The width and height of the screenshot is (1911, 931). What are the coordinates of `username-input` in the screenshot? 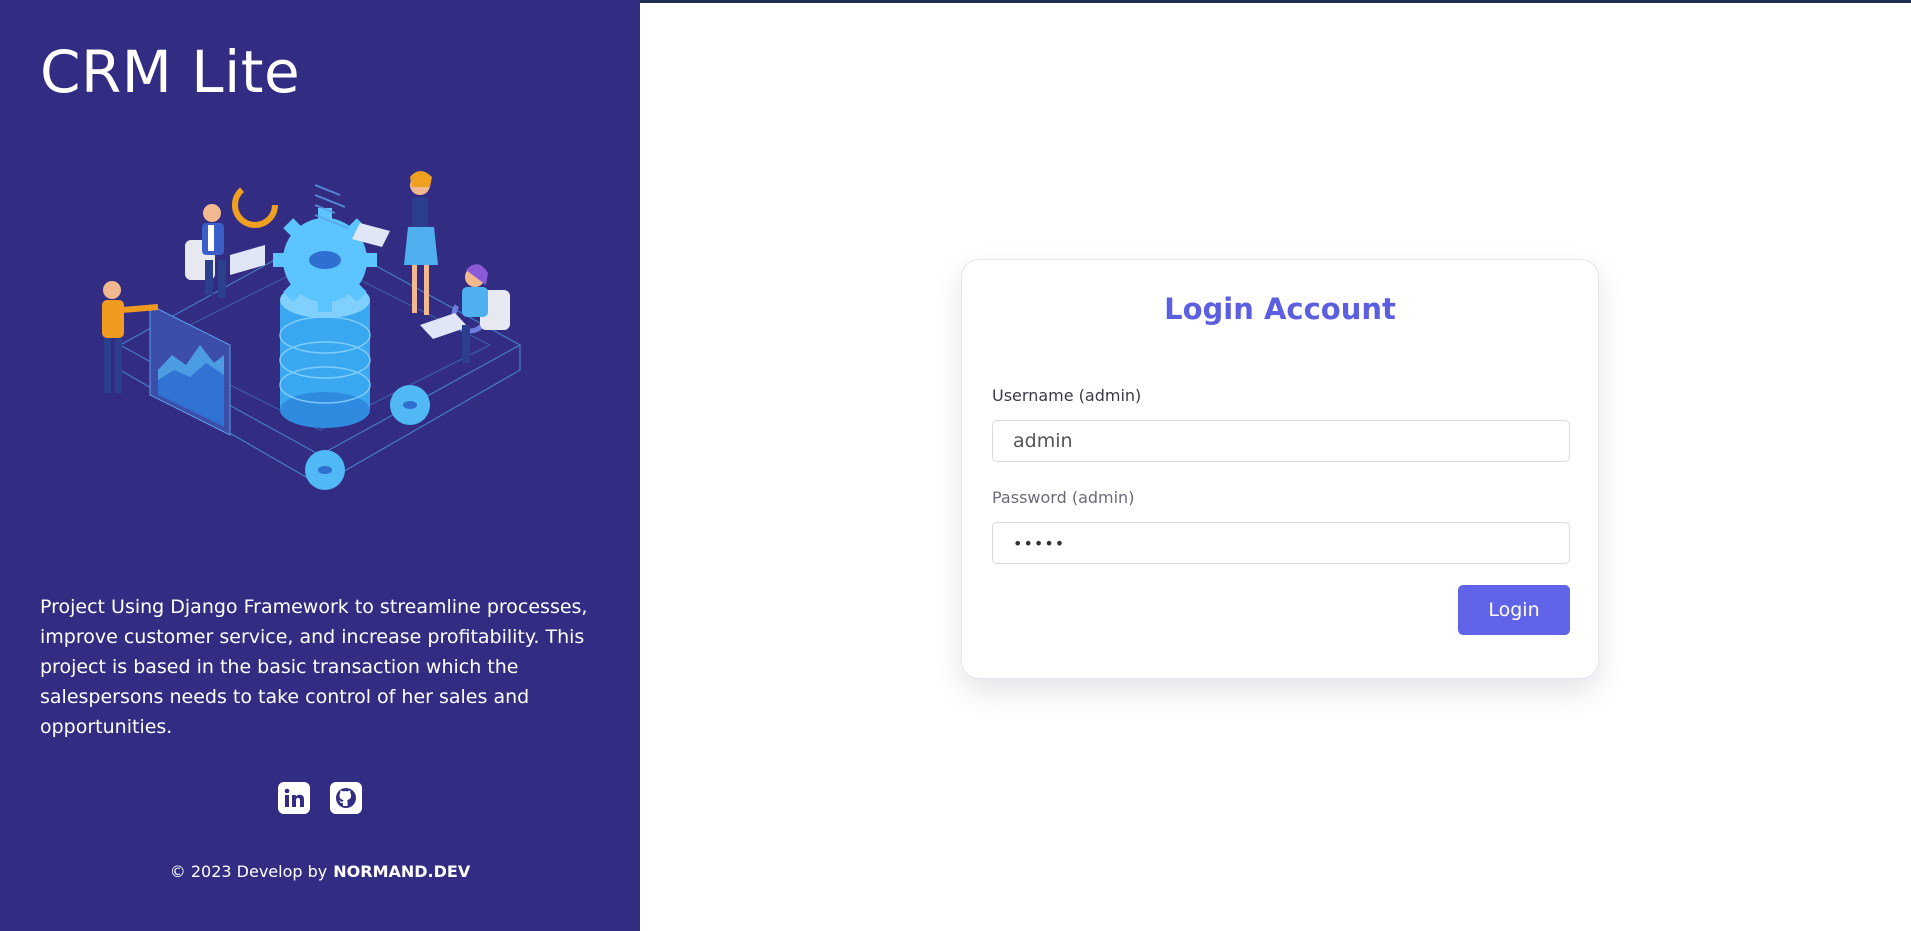 It's located at (1281, 441).